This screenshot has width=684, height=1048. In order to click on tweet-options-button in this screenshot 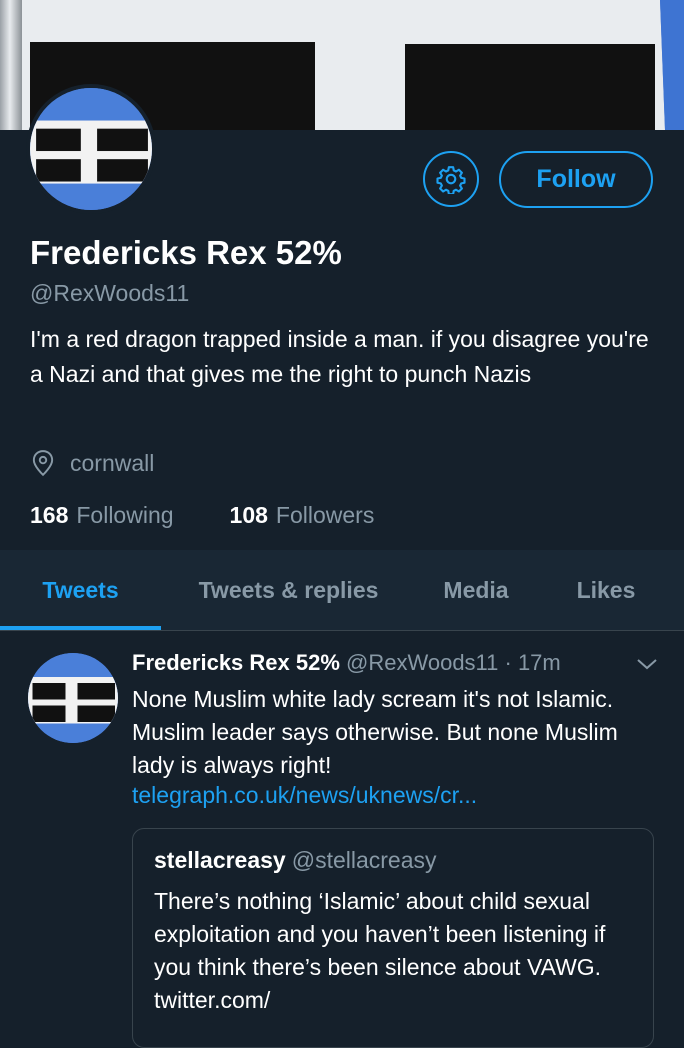, I will do `click(647, 666)`.